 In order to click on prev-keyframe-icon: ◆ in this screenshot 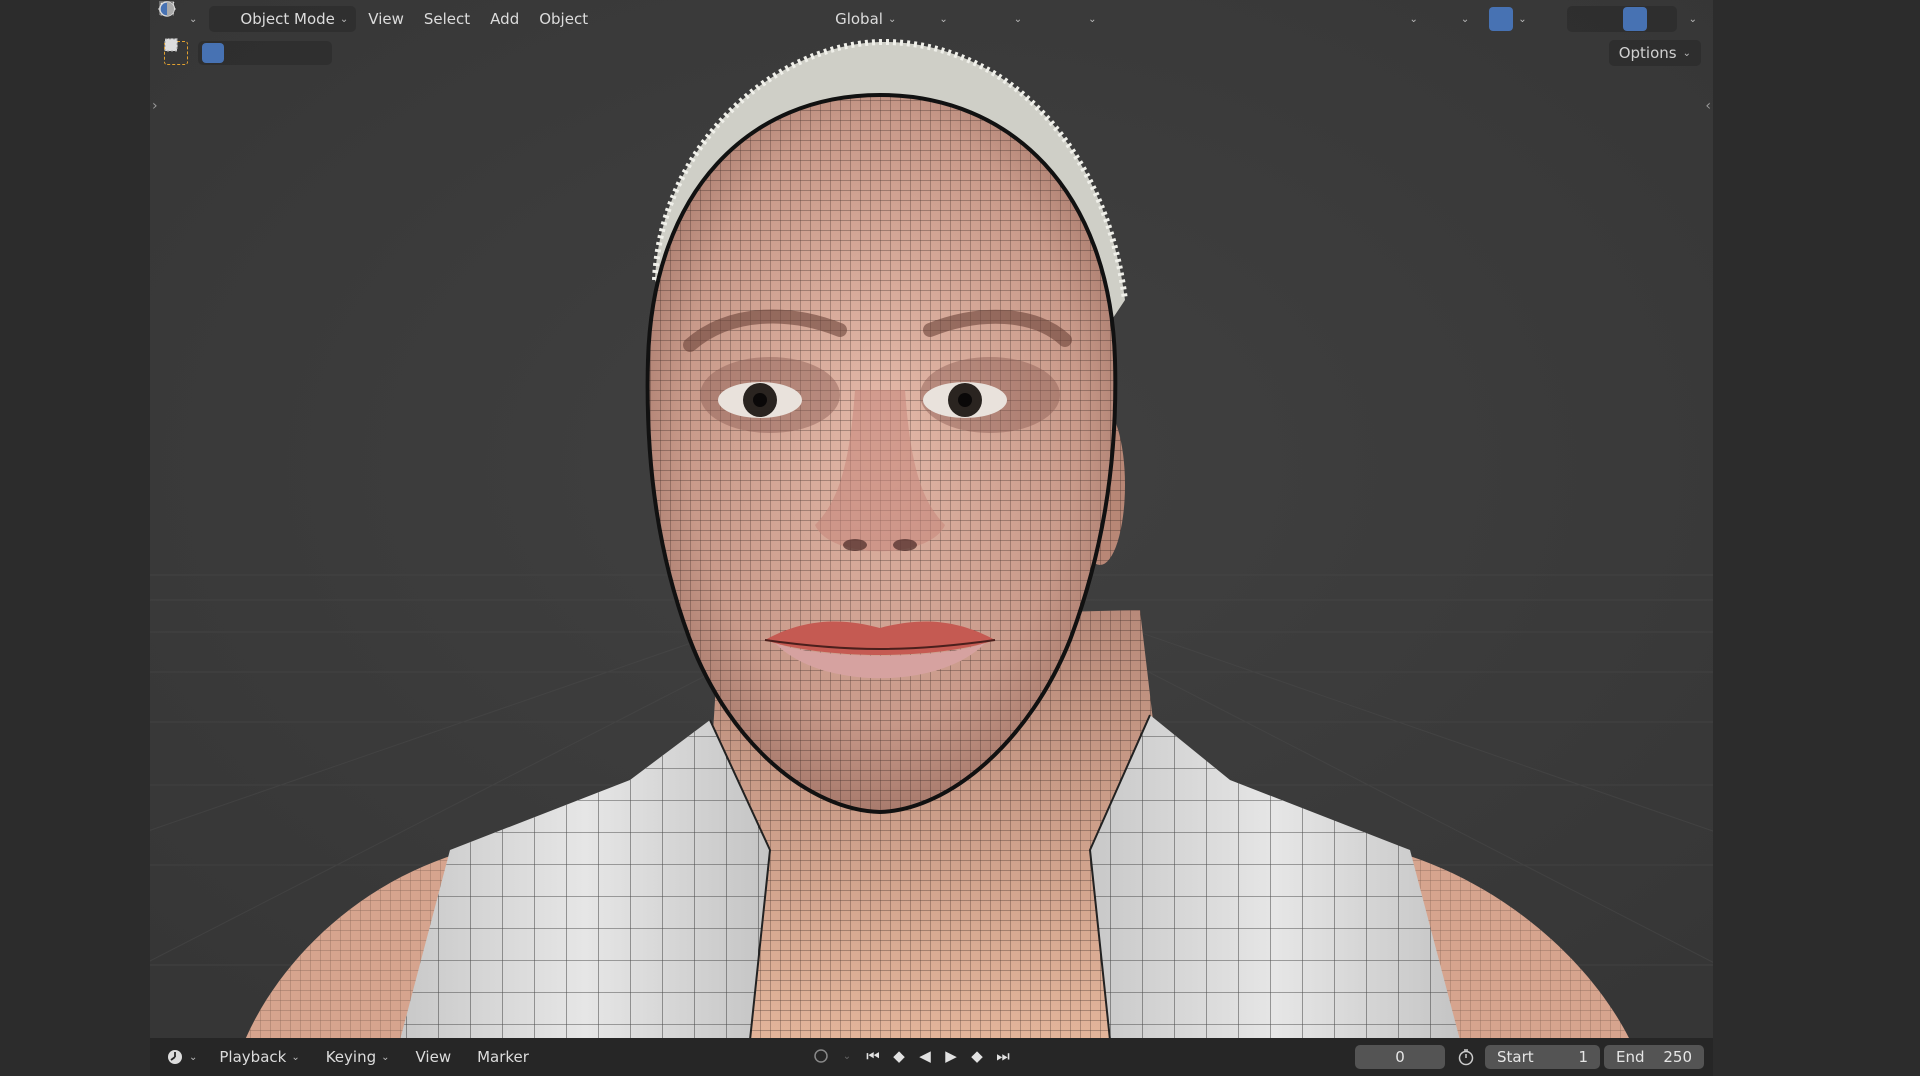, I will do `click(899, 1056)`.